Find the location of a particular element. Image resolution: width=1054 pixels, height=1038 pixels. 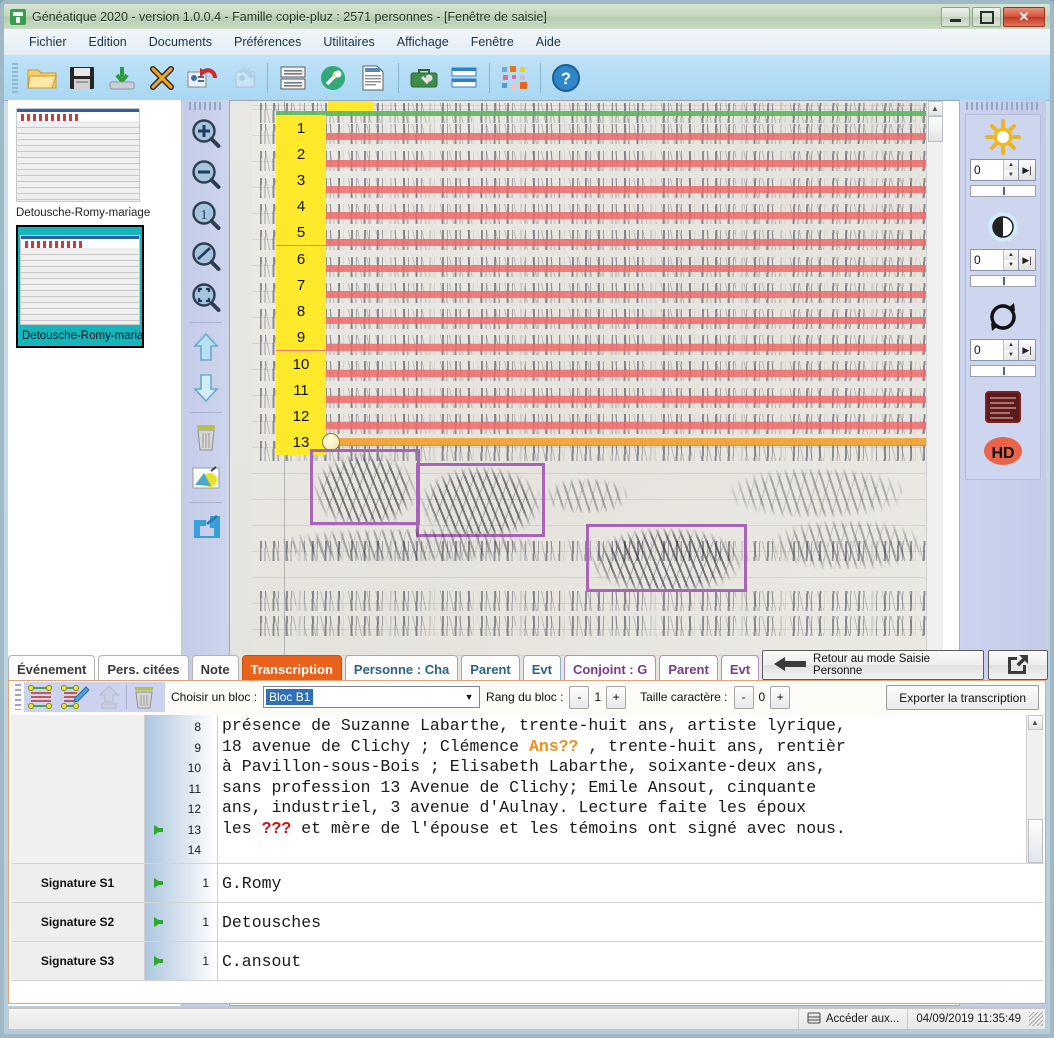

close-button: ✕ is located at coordinates (1024, 17).